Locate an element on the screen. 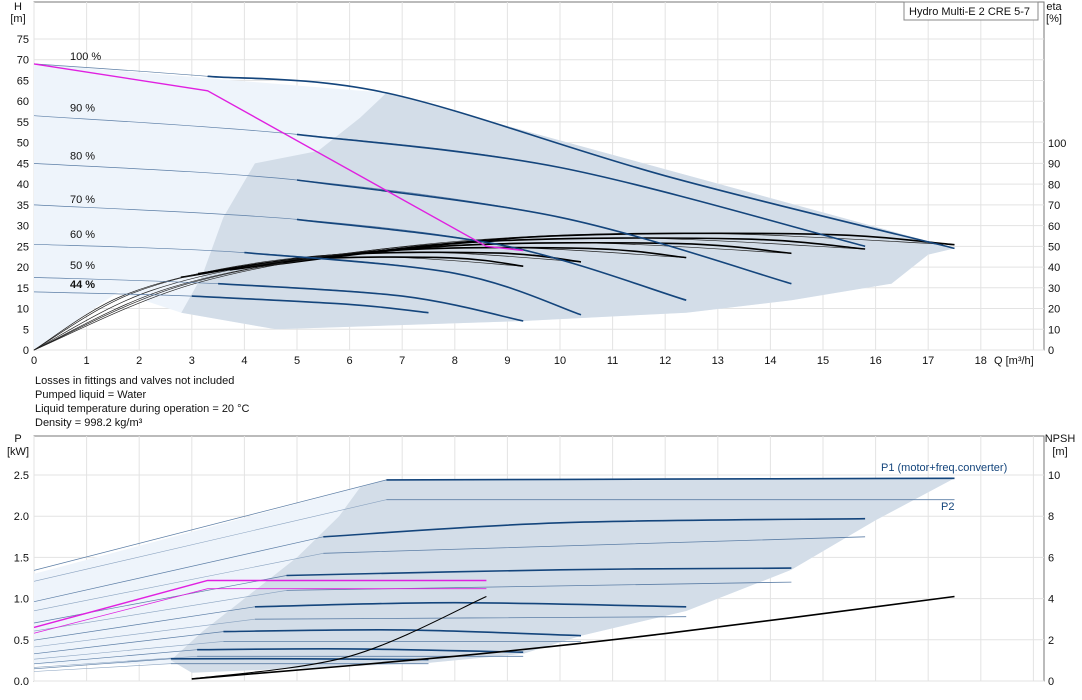 The image size is (1082, 700). y-tick-label: 40 is located at coordinates (23, 185).